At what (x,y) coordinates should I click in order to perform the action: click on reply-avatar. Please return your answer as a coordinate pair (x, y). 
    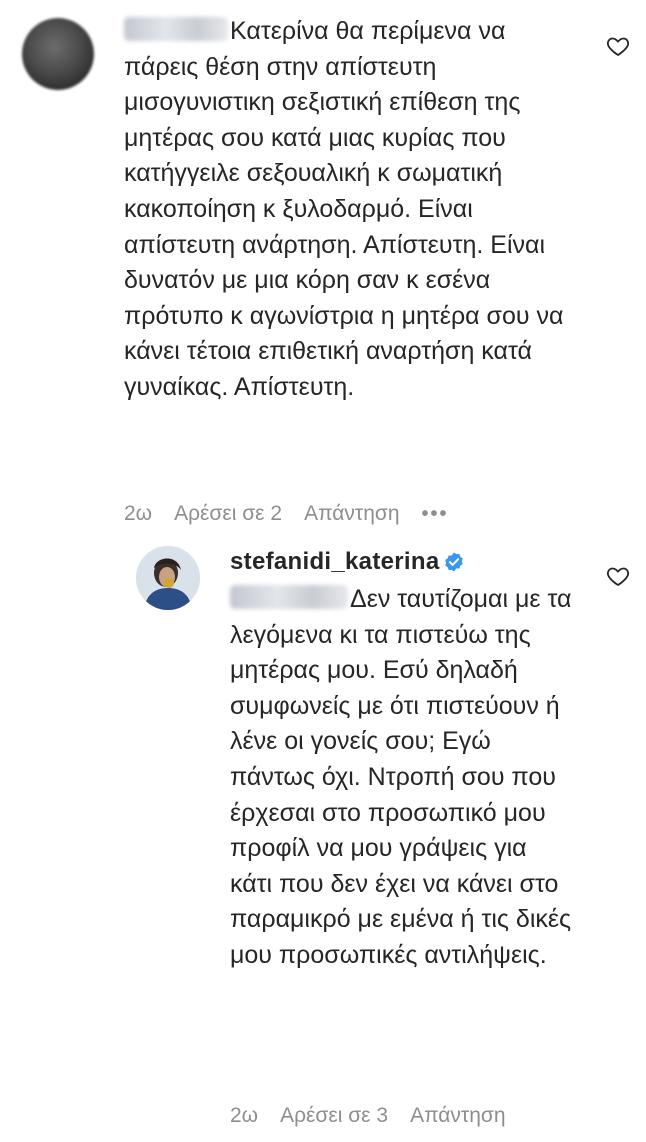
    Looking at the image, I should click on (168, 578).